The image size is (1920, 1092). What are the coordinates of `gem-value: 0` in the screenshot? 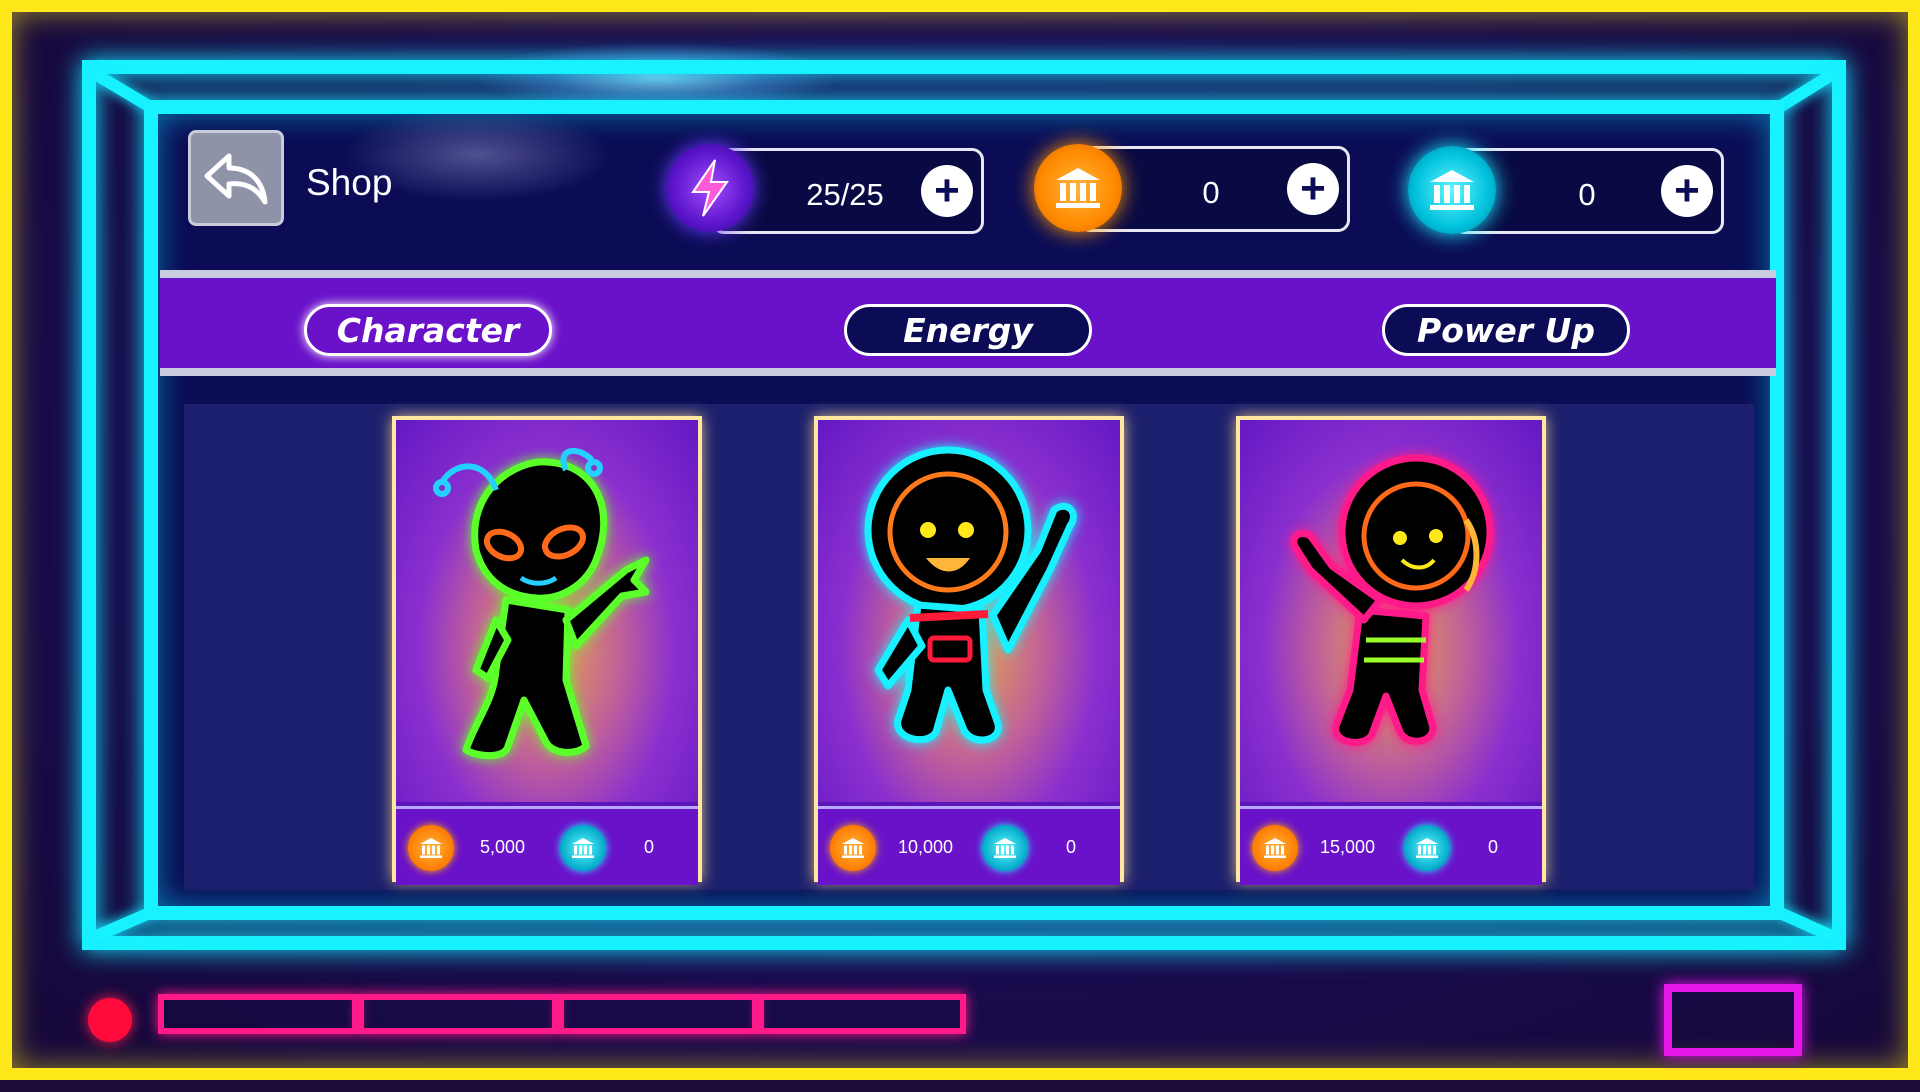 It's located at (1587, 194).